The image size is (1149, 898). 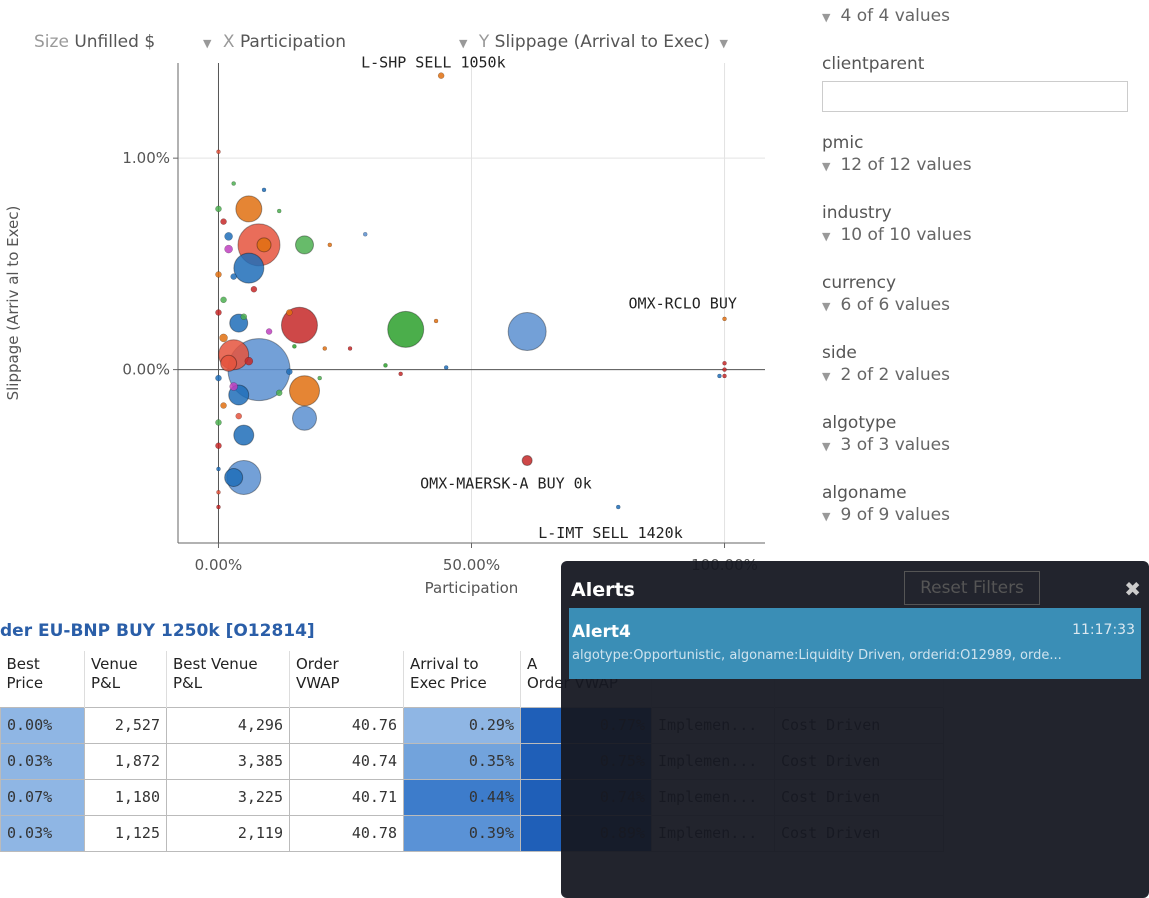 I want to click on filter-dropdown: ▼ 3 of 3 values, so click(x=982, y=445).